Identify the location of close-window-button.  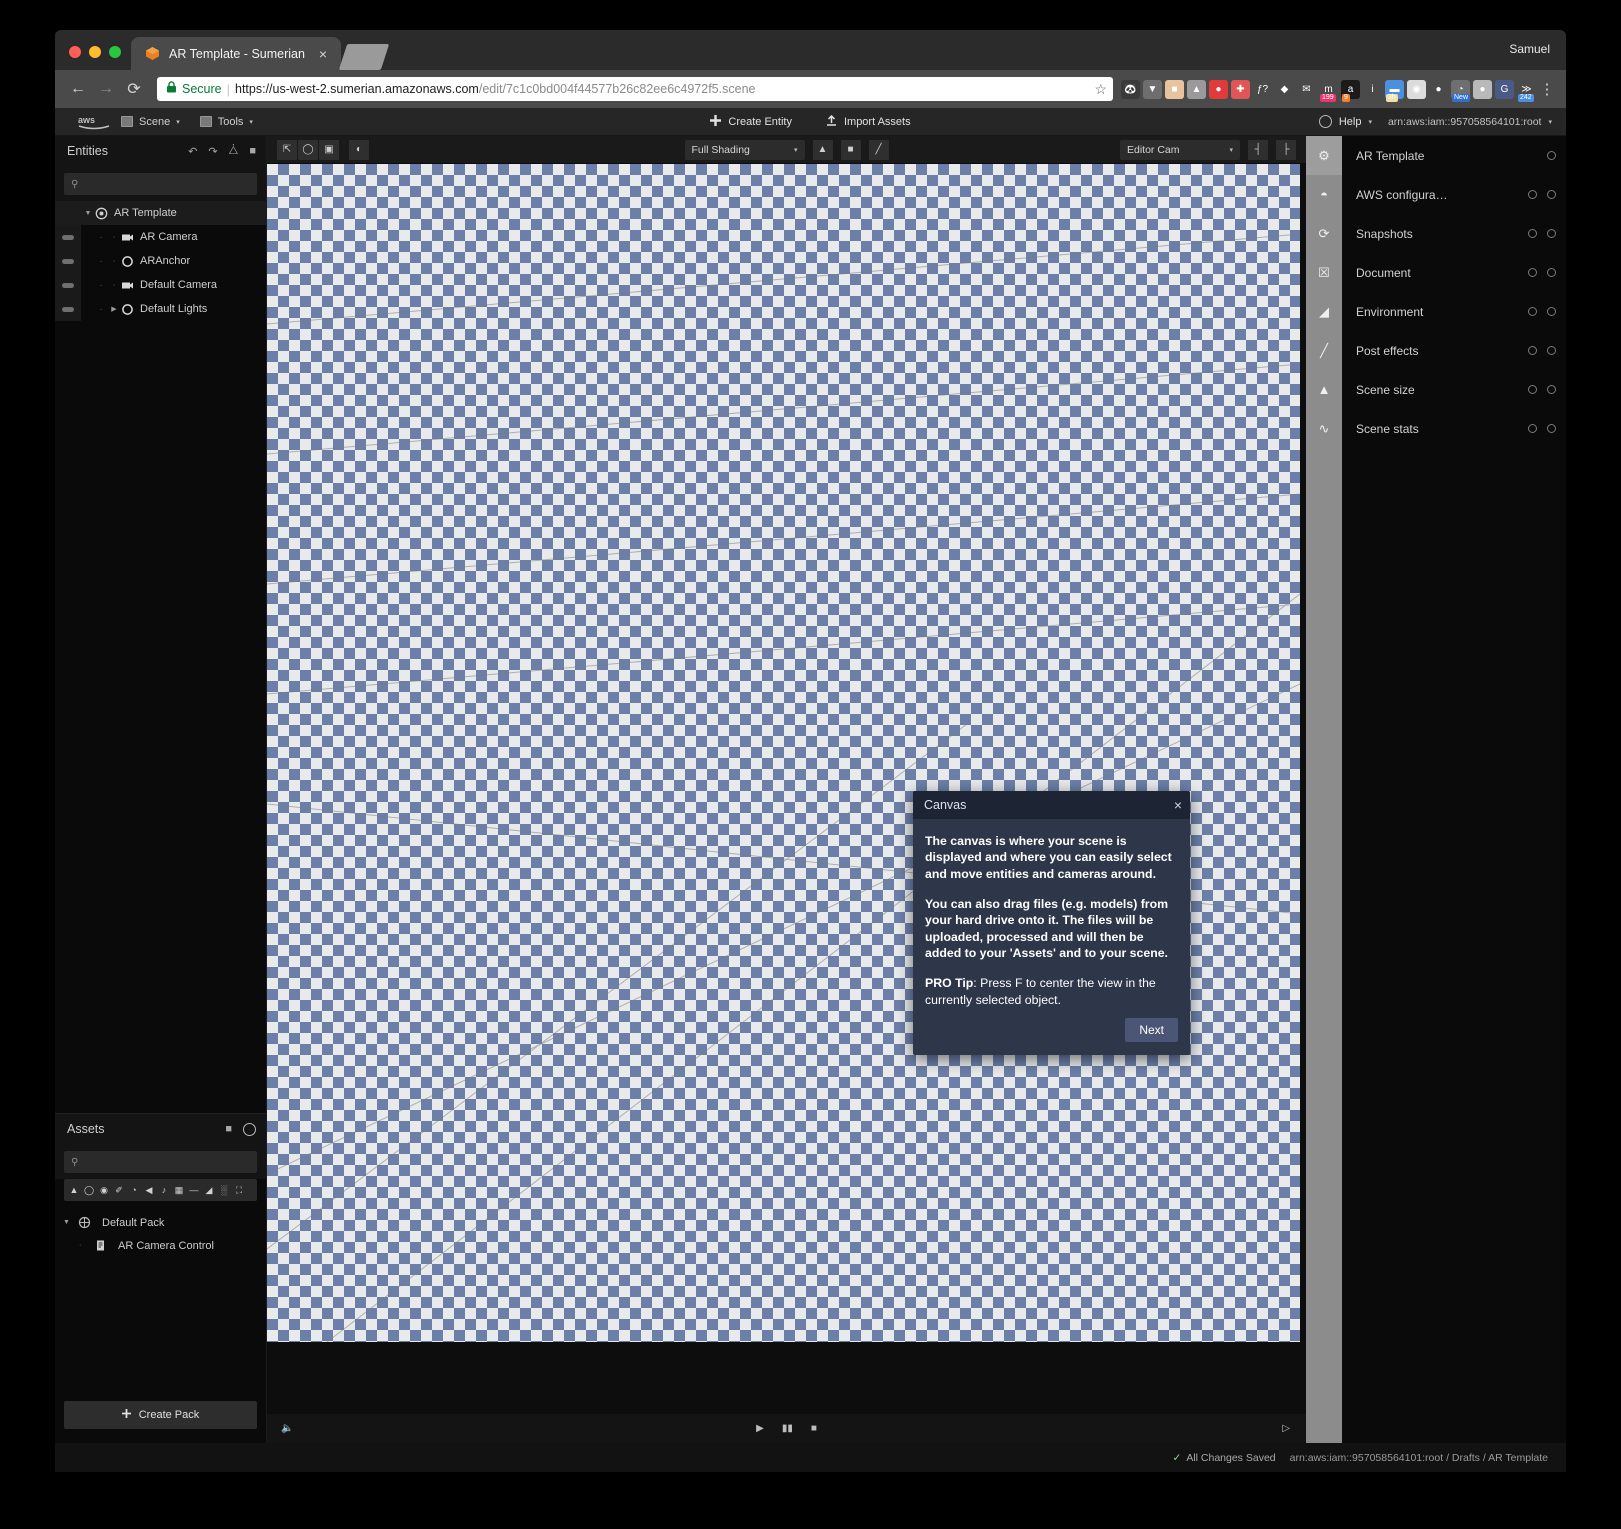
(75, 52).